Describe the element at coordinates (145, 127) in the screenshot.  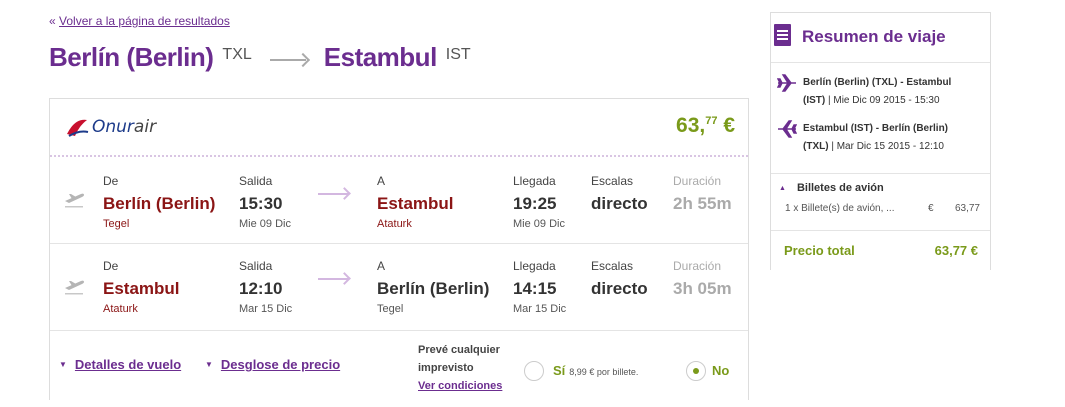
I see `airline-name-suffix: air` at that location.